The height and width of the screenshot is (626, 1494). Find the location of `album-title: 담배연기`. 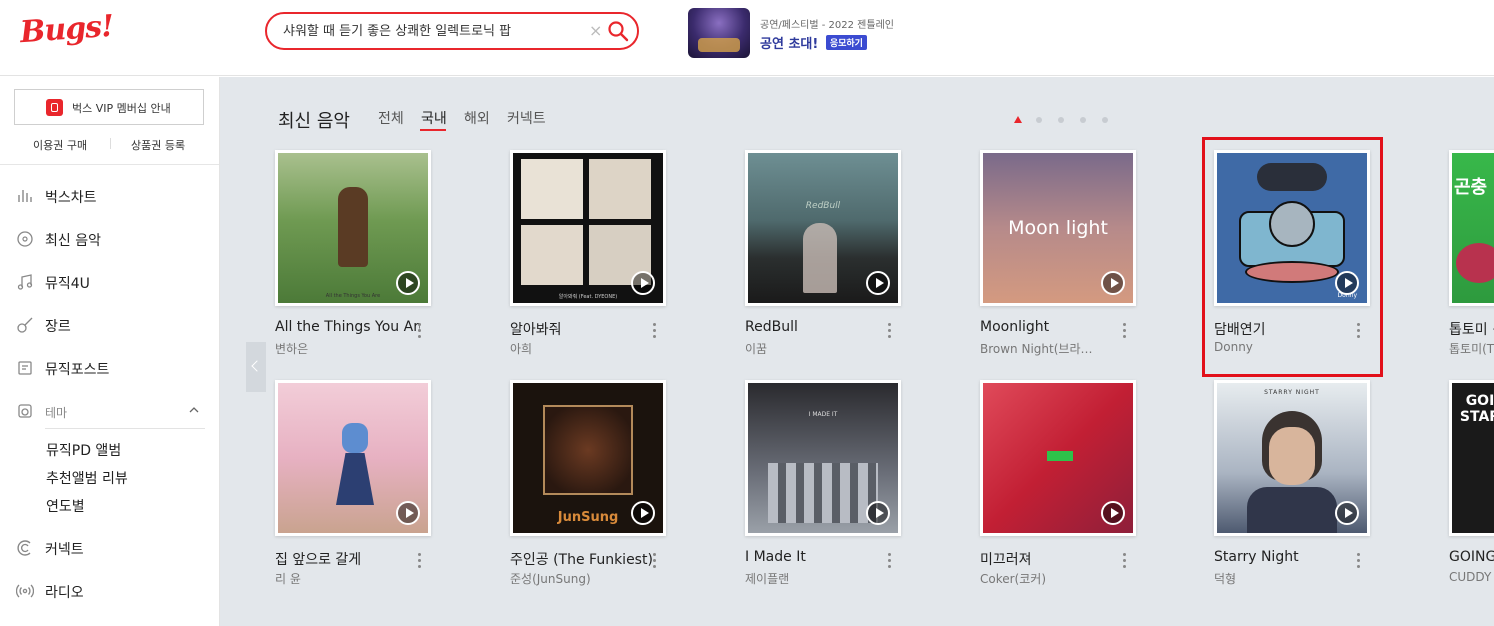

album-title: 담배연기 is located at coordinates (1286, 329).